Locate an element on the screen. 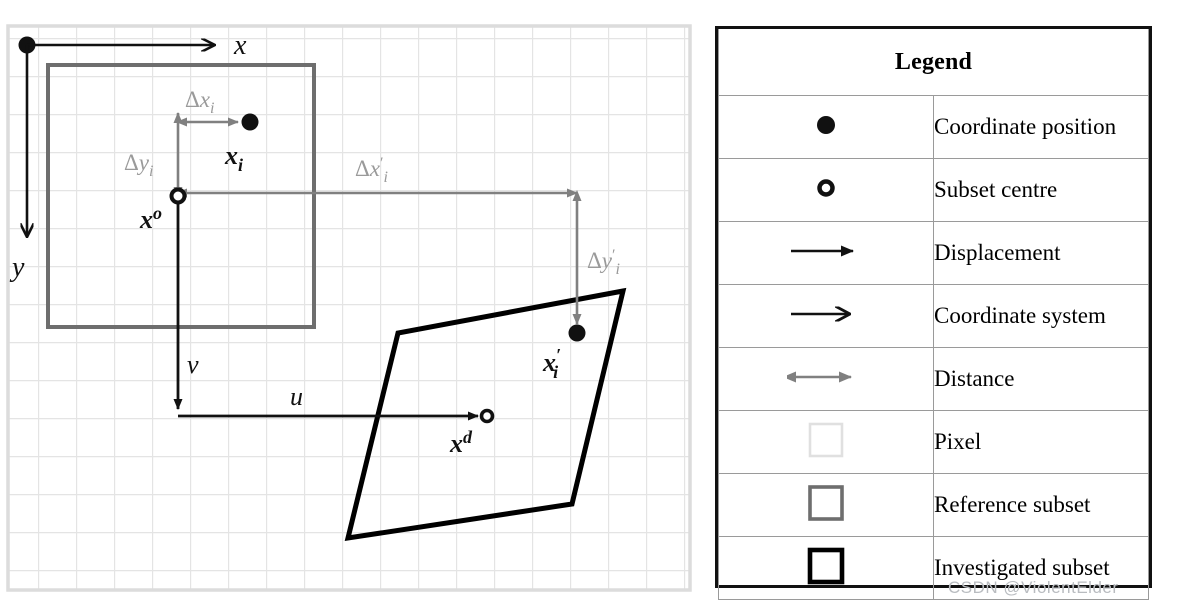 The width and height of the screenshot is (1182, 603). legend-label-coordinate-position: Coordinate position is located at coordinates (1041, 127).